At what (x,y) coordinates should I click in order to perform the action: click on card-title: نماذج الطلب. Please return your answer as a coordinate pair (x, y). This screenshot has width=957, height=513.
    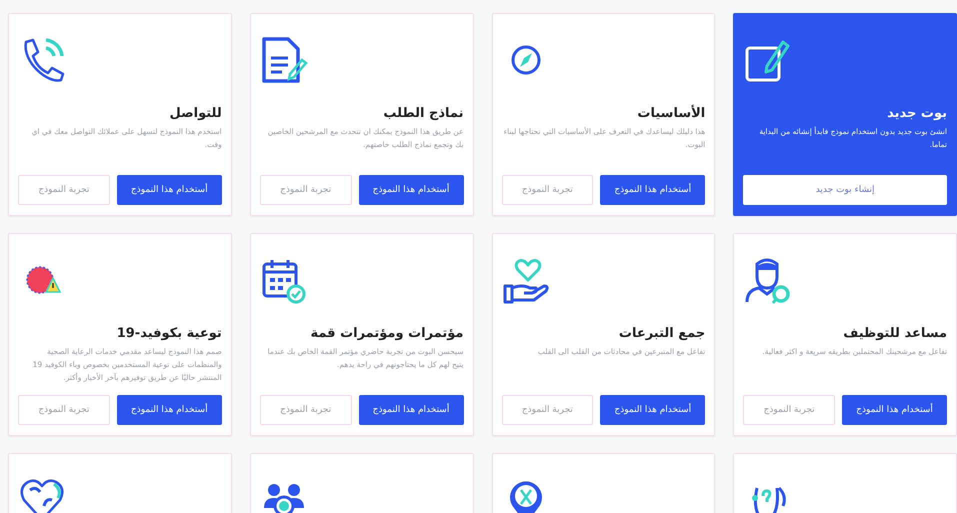
    Looking at the image, I should click on (423, 113).